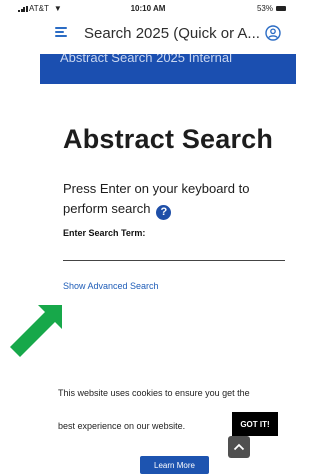  I want to click on chevron-up-icon, so click(239, 447).